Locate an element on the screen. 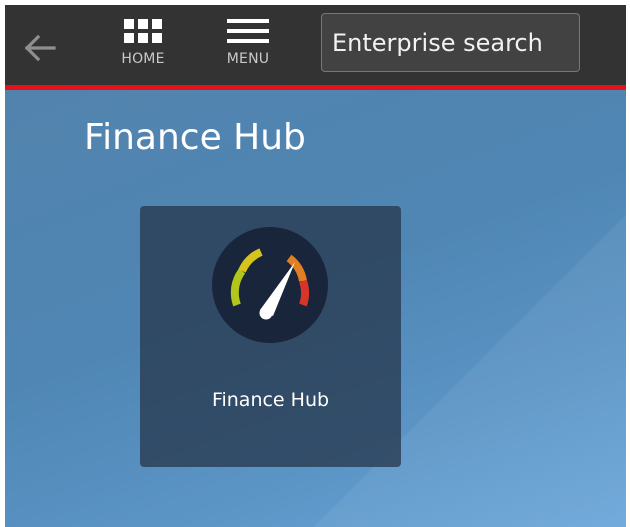 The image size is (630, 527). enterprise-search-input is located at coordinates (450, 42).